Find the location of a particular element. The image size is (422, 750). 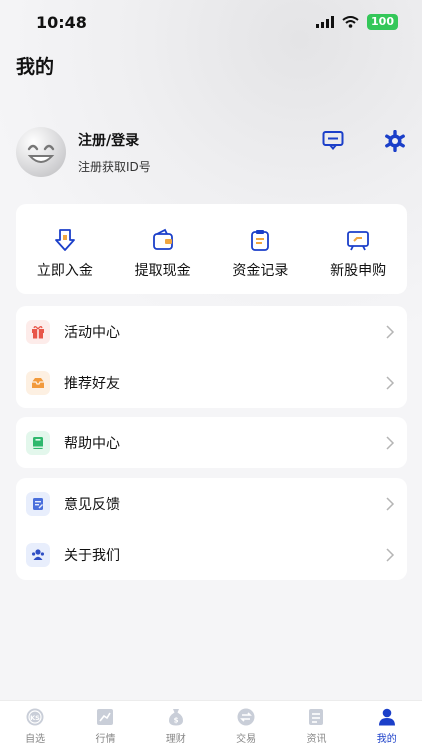

withdraw-label: 提取现金 is located at coordinates (162, 271).